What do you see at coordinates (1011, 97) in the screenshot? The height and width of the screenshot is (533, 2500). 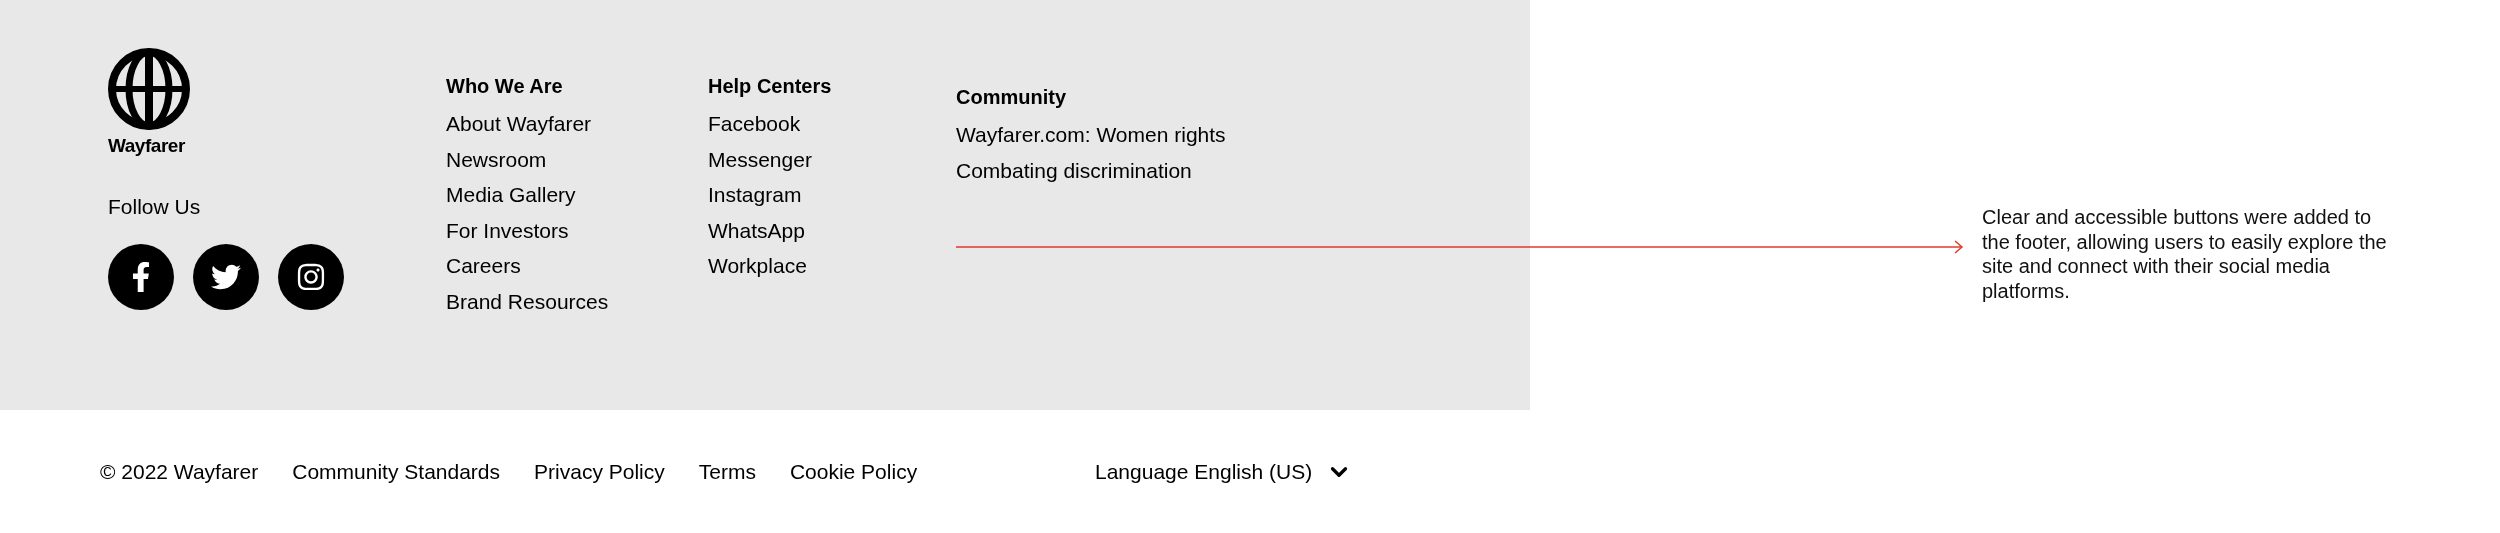 I see `column-heading: Community` at bounding box center [1011, 97].